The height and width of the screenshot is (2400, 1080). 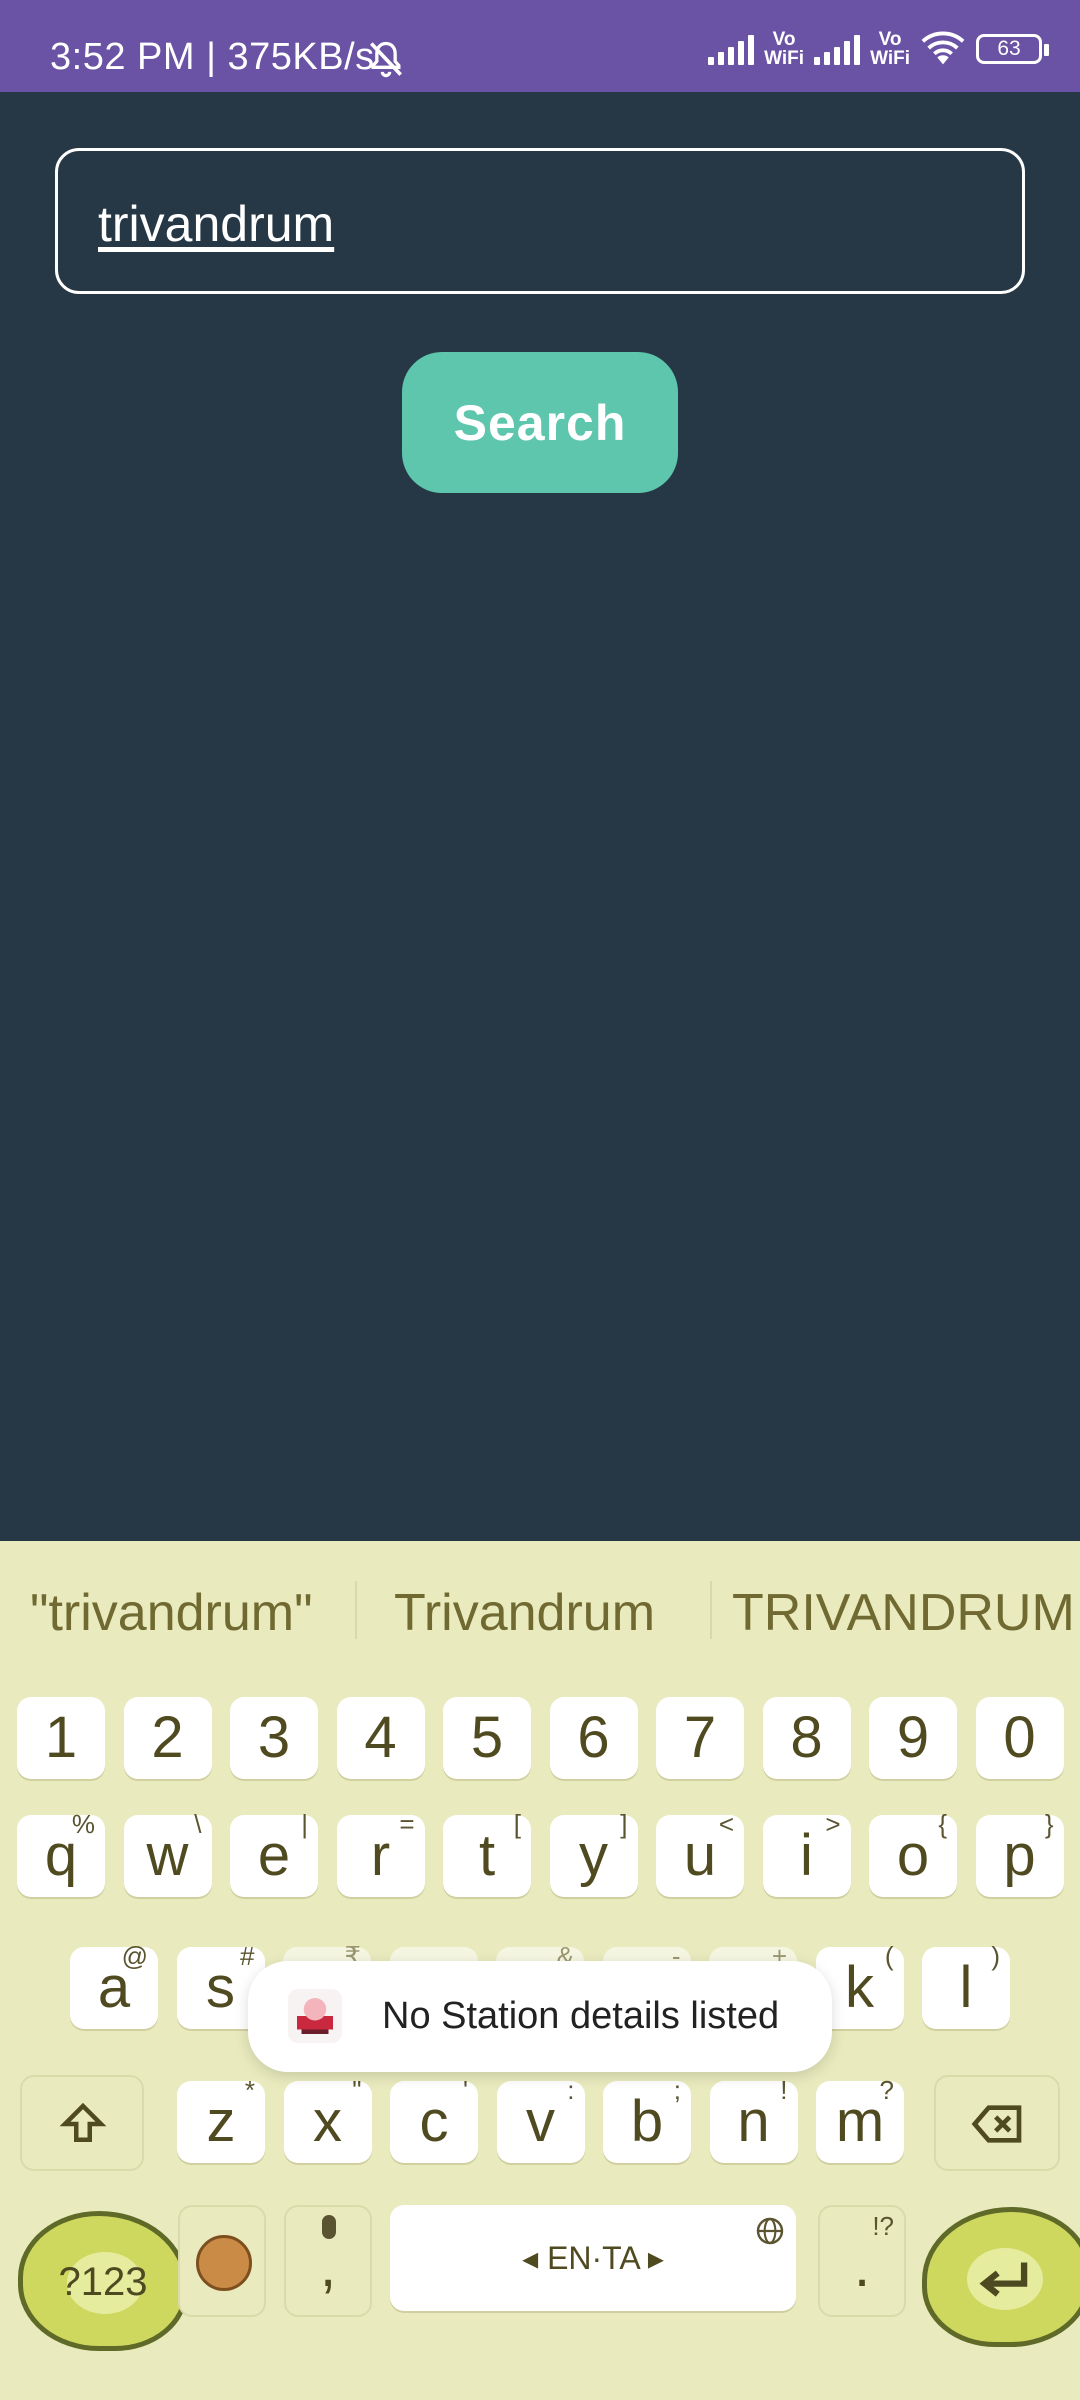 I want to click on enter-arrow-icon, so click(x=1003, y=2279).